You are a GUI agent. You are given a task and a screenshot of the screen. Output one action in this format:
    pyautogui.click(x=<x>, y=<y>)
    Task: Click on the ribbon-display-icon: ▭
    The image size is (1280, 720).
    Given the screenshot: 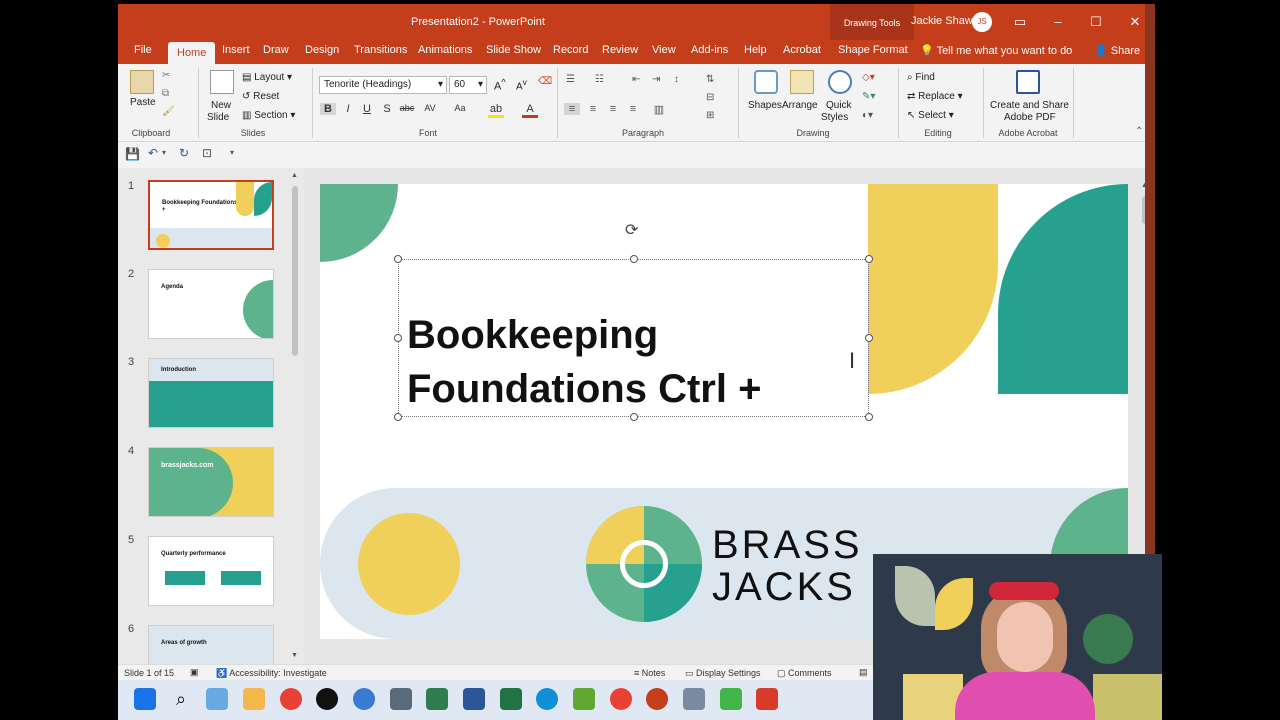 What is the action you would take?
    pyautogui.click(x=1020, y=22)
    